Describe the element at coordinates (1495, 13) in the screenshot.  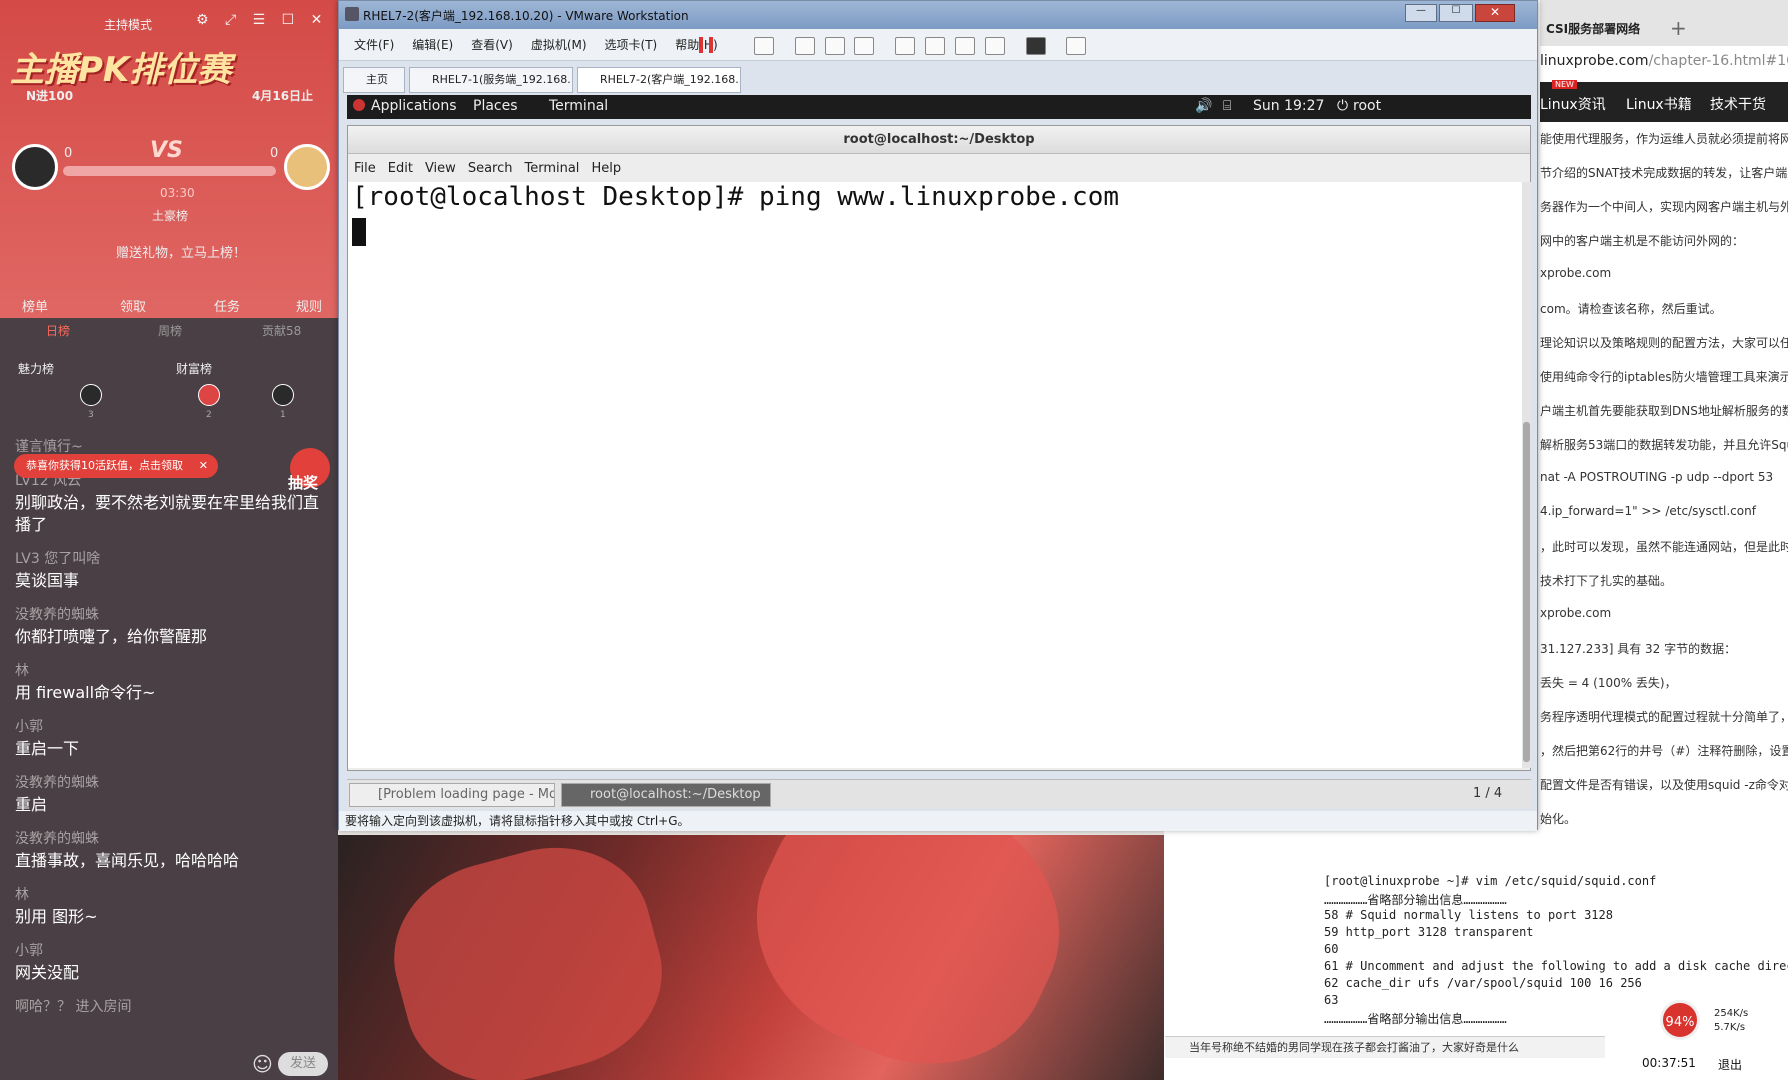
I see `close-window-icon: ✕` at that location.